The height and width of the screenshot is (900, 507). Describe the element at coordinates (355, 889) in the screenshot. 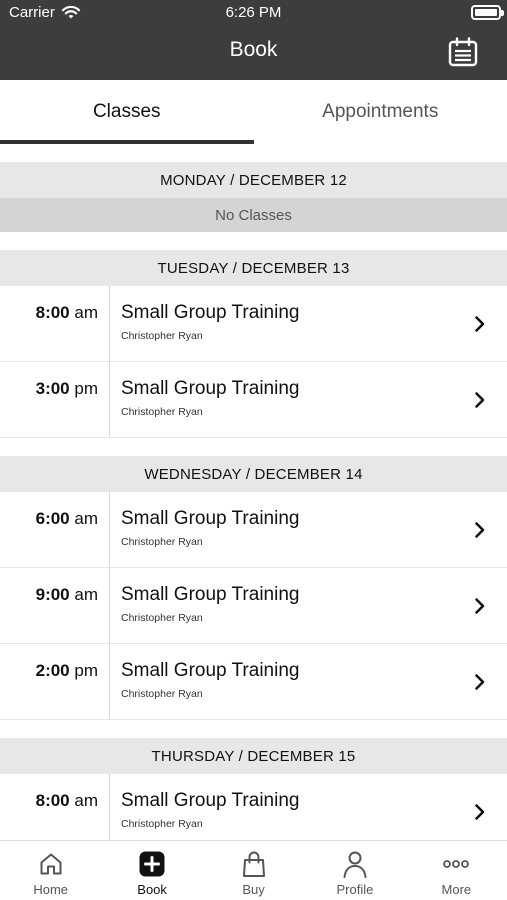

I see `tab-profile-label: Profile` at that location.